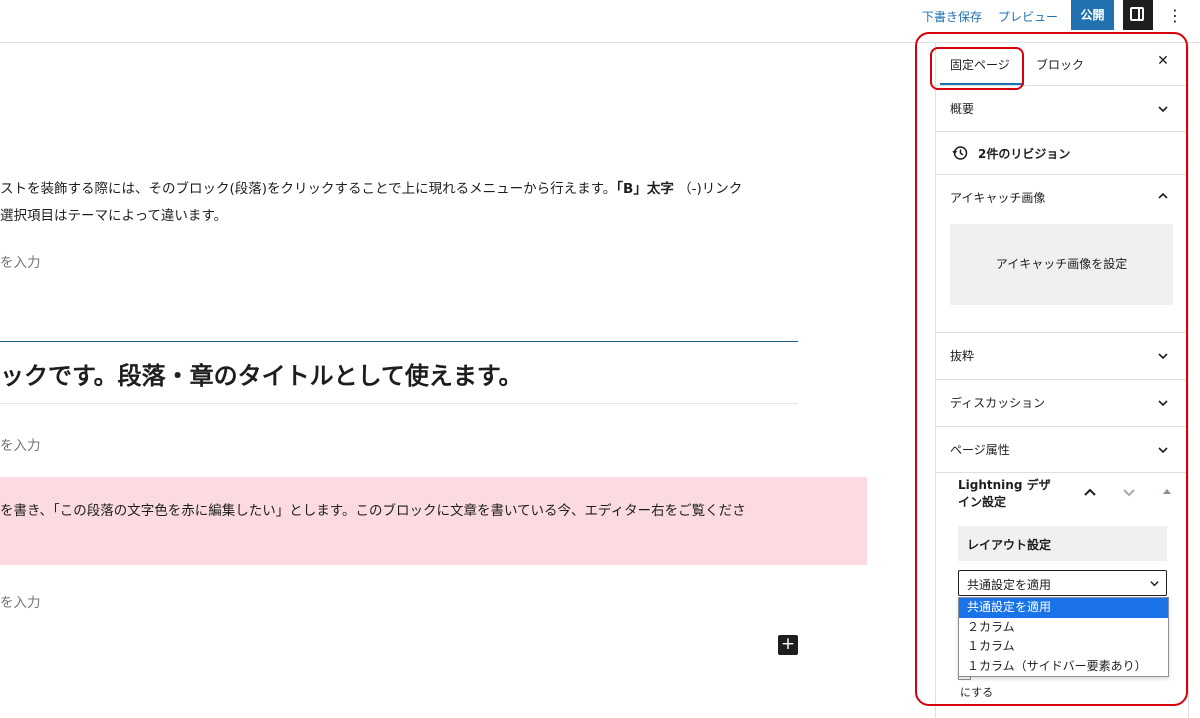 Image resolution: width=1200 pixels, height=718 pixels. What do you see at coordinates (1063, 647) in the screenshot?
I see `layout-option: １カラム` at bounding box center [1063, 647].